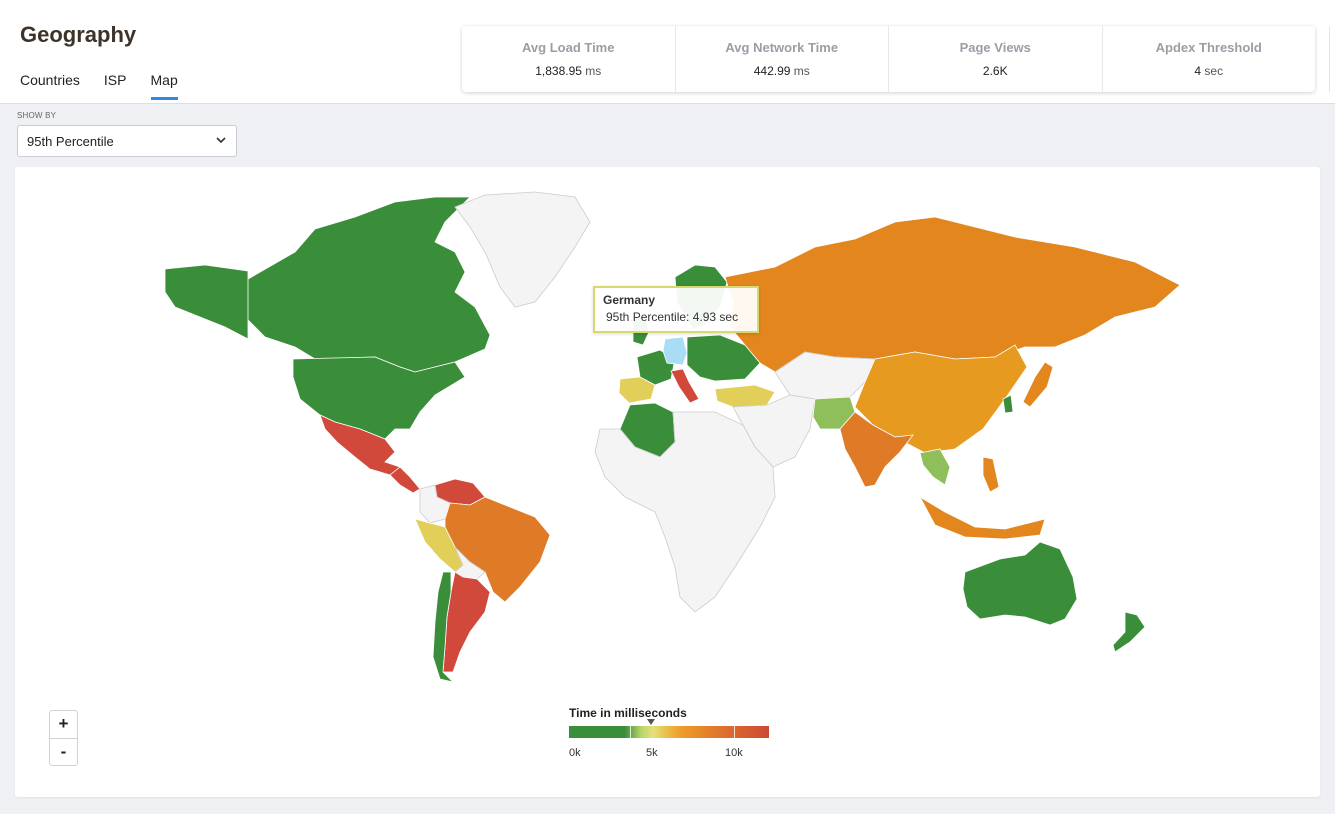 The height and width of the screenshot is (814, 1335). I want to click on chevron-down-icon, so click(221, 140).